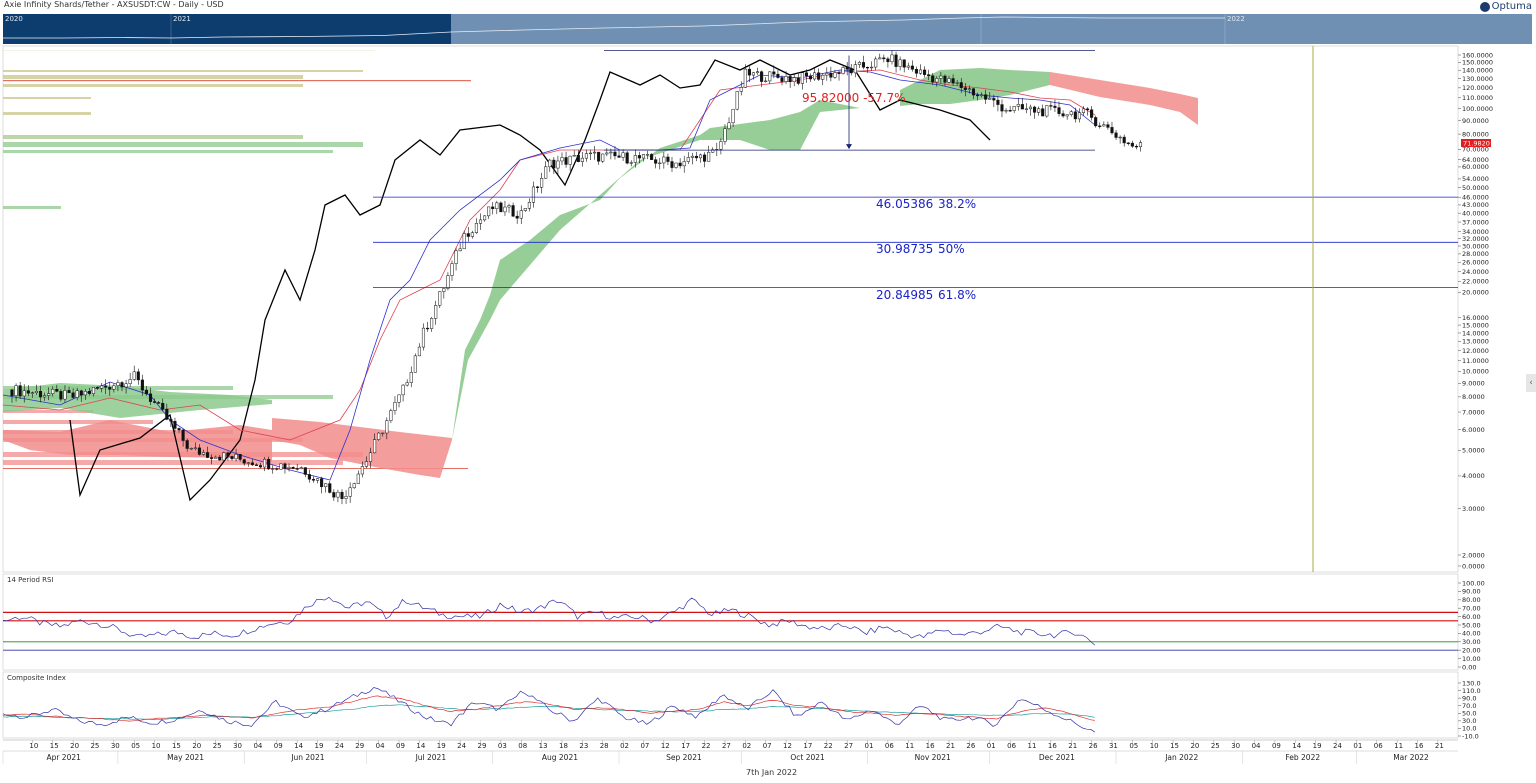 This screenshot has width=1536, height=783. I want to click on price-axis-label: 90.0000, so click(1475, 121).